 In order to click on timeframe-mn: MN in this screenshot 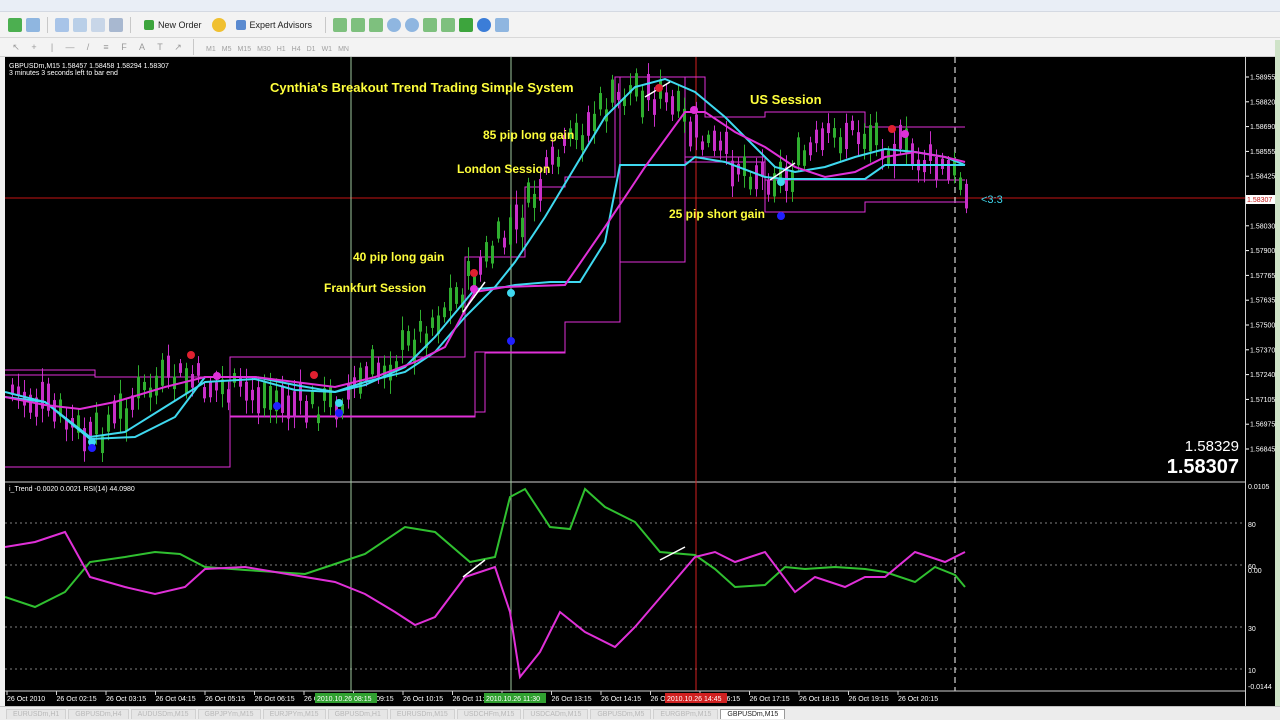, I will do `click(343, 49)`.